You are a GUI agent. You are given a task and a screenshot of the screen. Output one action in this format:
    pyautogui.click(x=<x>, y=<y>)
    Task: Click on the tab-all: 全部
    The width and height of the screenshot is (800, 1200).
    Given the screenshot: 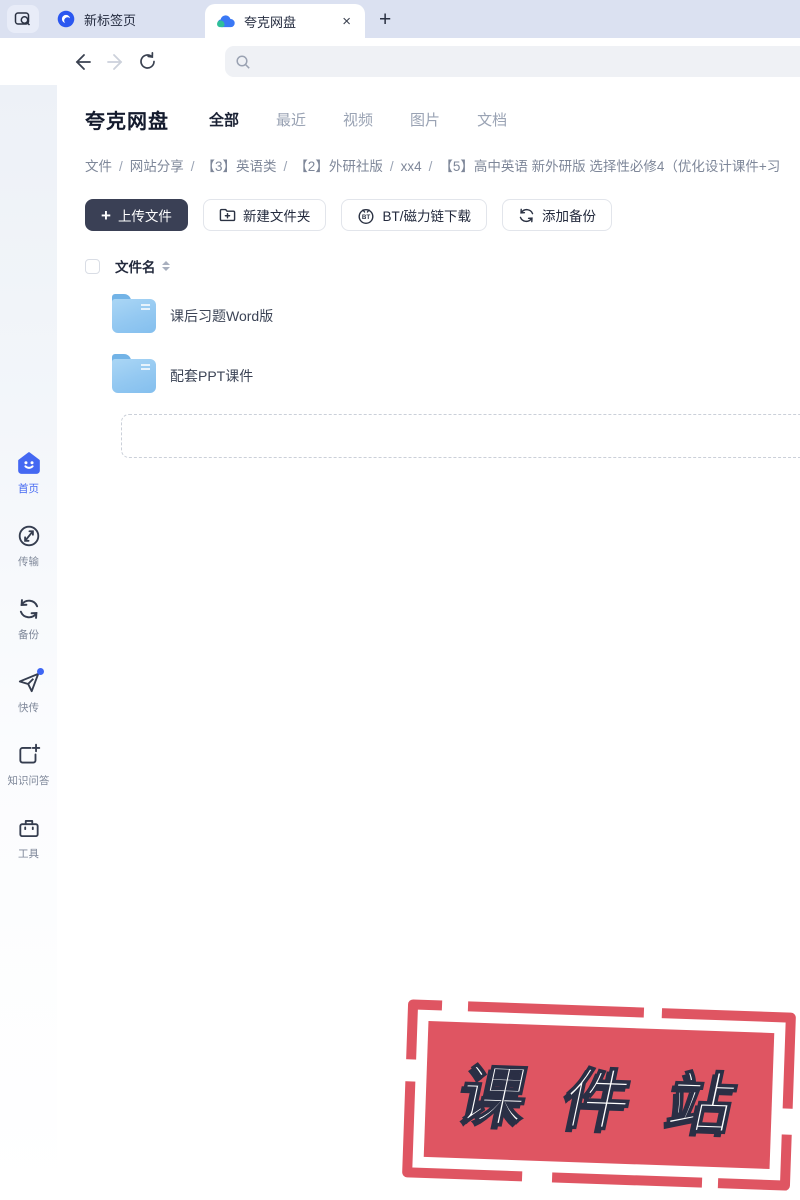 What is the action you would take?
    pyautogui.click(x=224, y=119)
    